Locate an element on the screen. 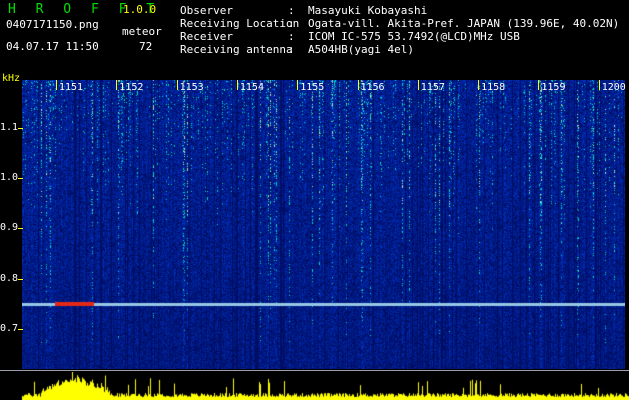 This screenshot has height=400, width=629. app-version: 1.0.0 is located at coordinates (140, 9).